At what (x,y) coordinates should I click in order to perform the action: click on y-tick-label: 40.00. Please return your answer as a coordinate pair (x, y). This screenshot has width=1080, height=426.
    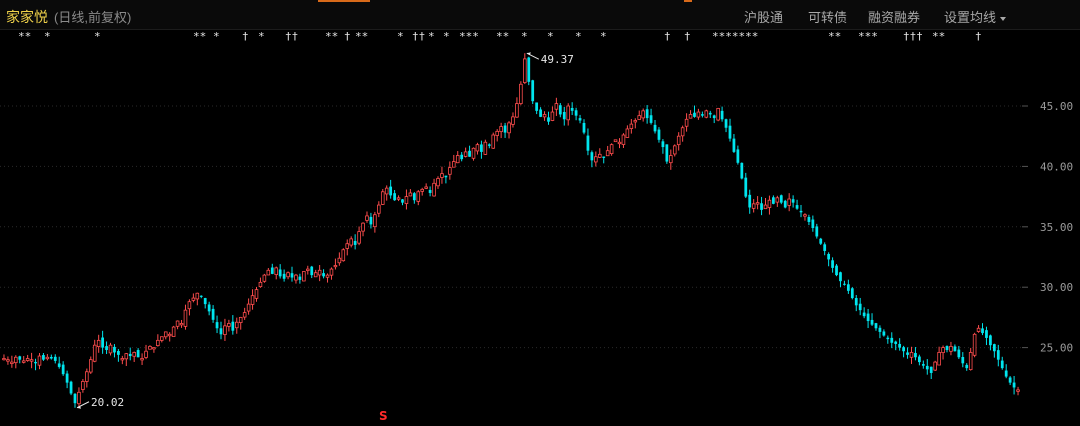
    Looking at the image, I should click on (1056, 166).